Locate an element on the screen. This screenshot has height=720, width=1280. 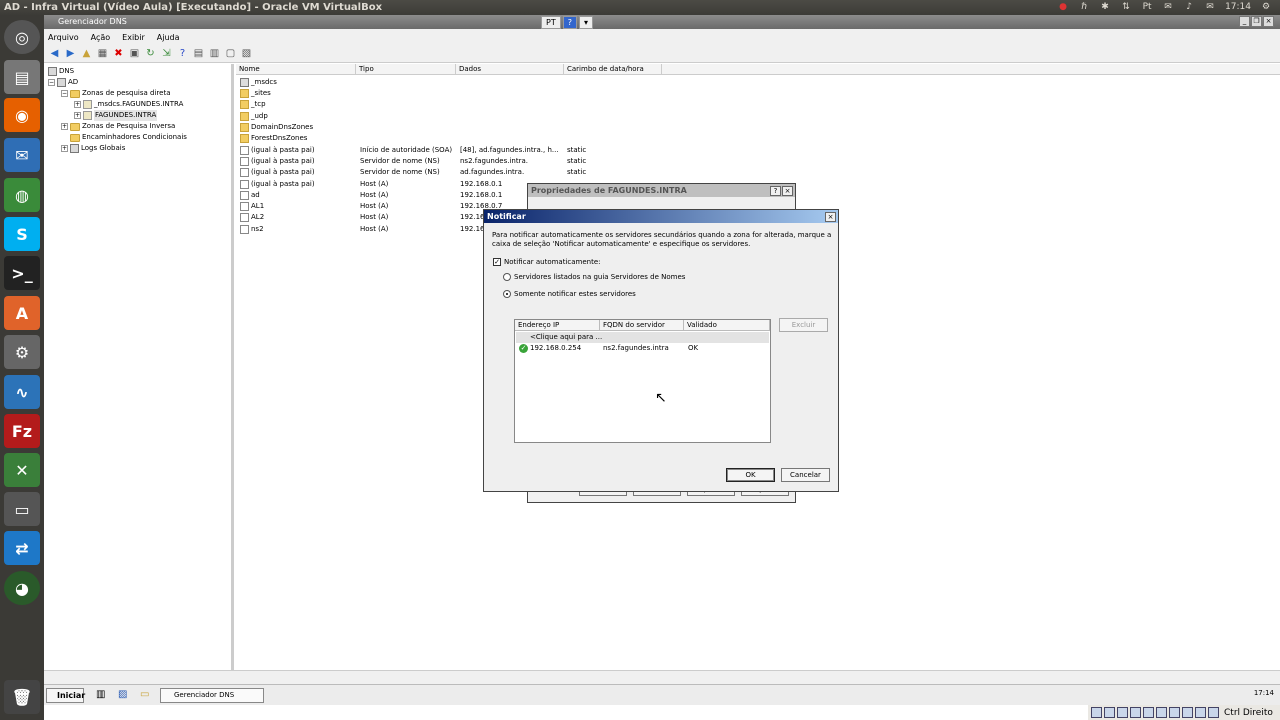
menu-exibir: Exibir is located at coordinates (133, 37).